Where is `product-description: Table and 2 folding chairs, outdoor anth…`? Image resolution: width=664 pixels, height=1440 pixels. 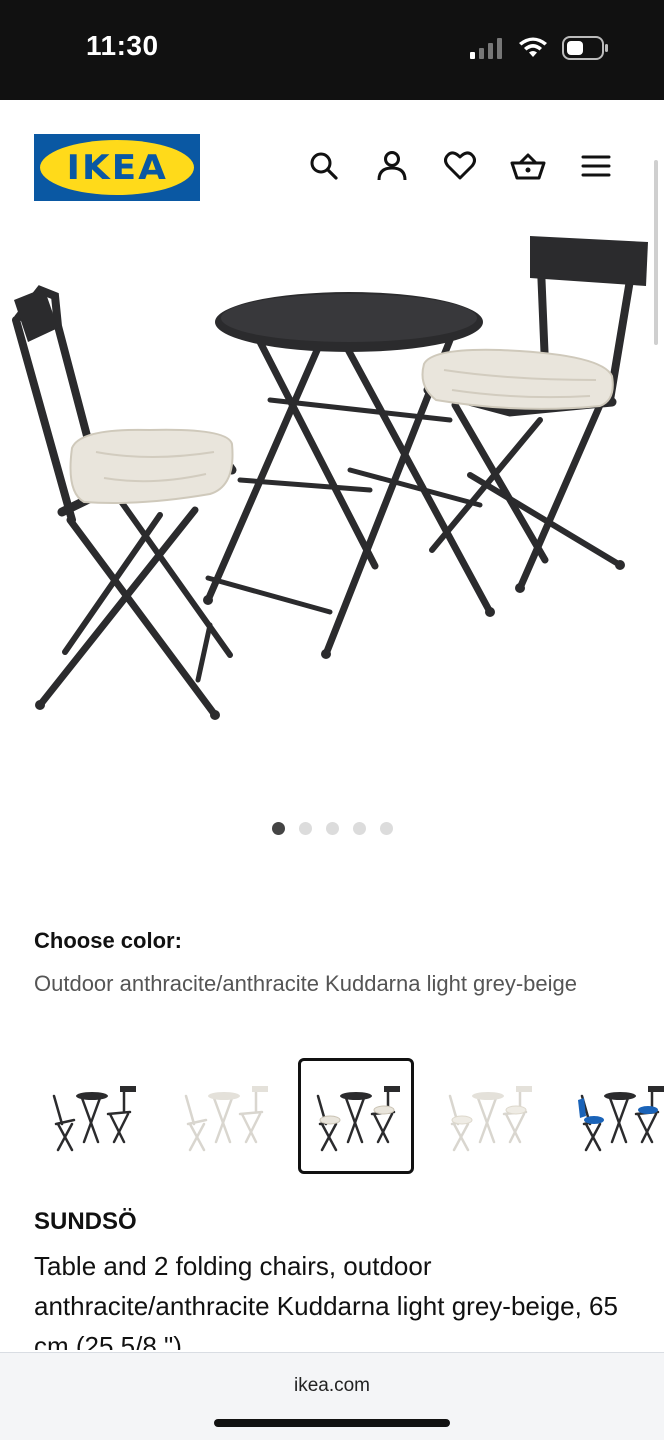
product-description: Table and 2 folding chairs, outdoor anth… is located at coordinates (326, 1300).